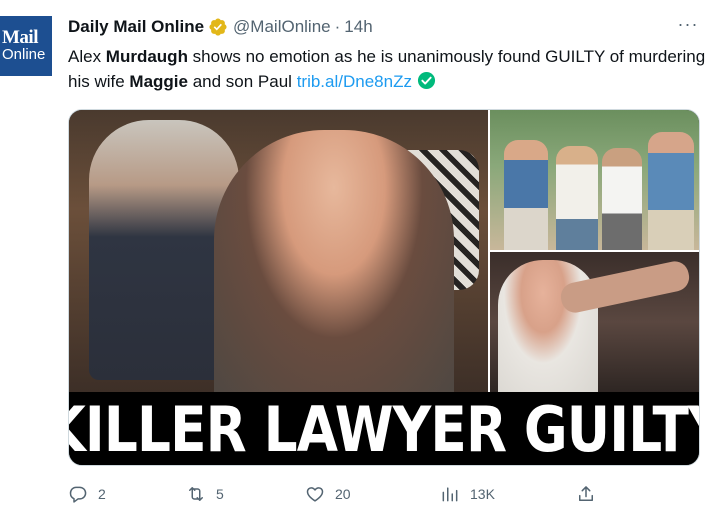 The height and width of the screenshot is (516, 720). Describe the element at coordinates (136, 27) in the screenshot. I see `author-name: Daily Mail Online` at that location.